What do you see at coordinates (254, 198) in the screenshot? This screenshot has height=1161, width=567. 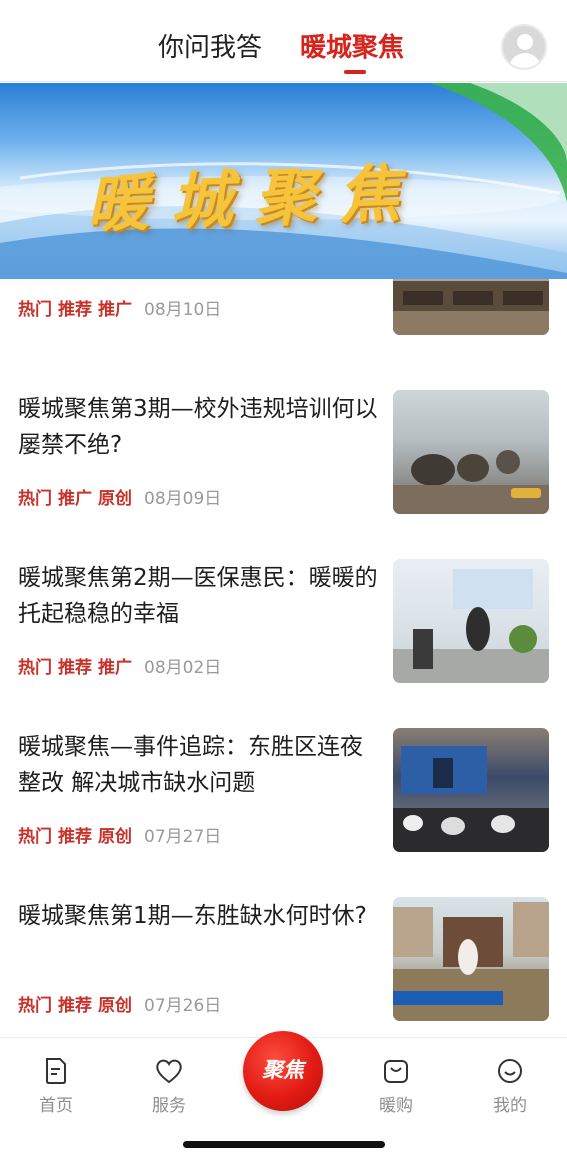 I see `banner-title: 暖城聚焦` at bounding box center [254, 198].